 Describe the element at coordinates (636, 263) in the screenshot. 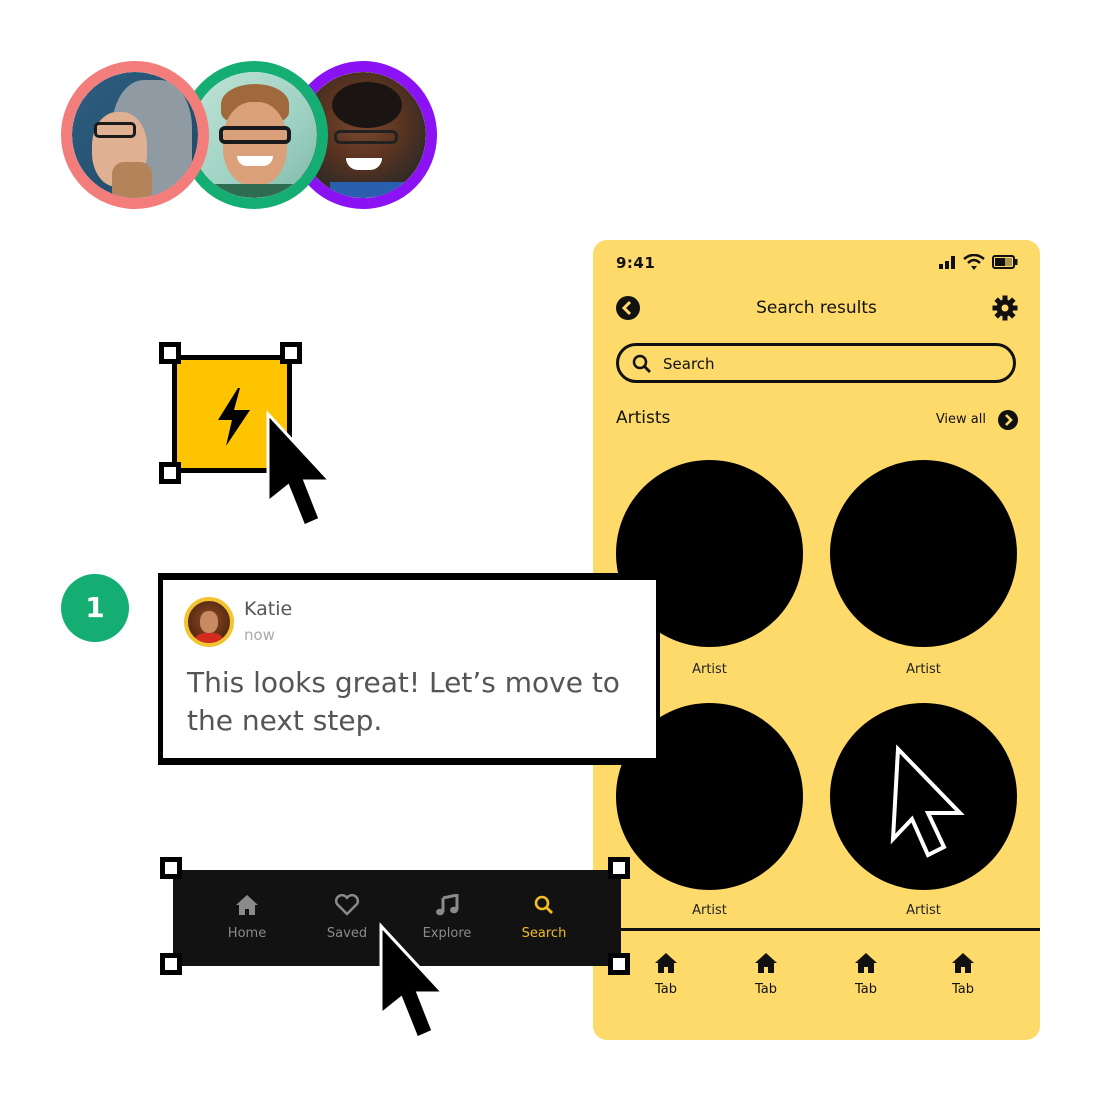

I see `status-time: 9:41` at that location.